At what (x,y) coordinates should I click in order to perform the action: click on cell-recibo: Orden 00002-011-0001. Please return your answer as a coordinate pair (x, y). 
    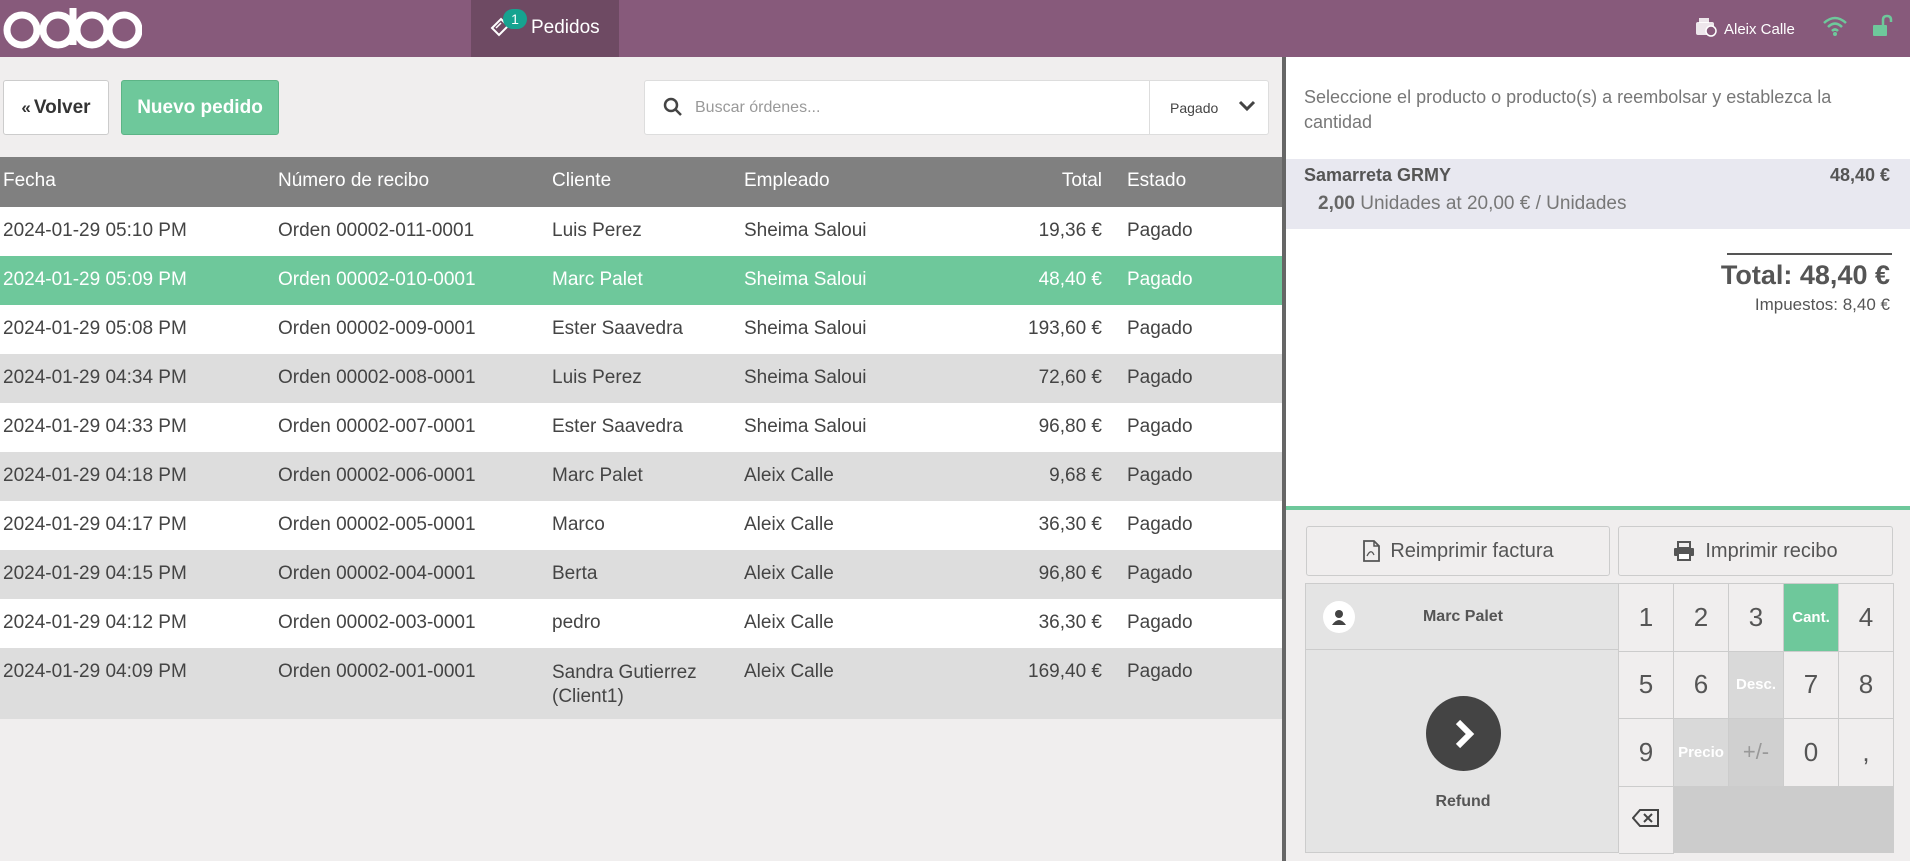
    Looking at the image, I should click on (376, 230).